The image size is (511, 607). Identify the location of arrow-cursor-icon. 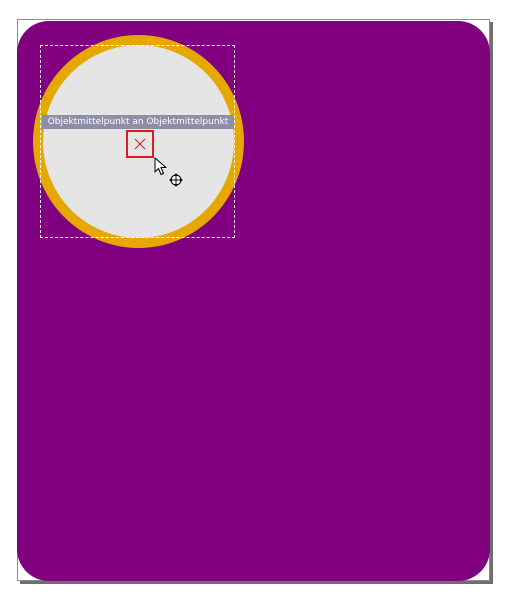
(160, 166).